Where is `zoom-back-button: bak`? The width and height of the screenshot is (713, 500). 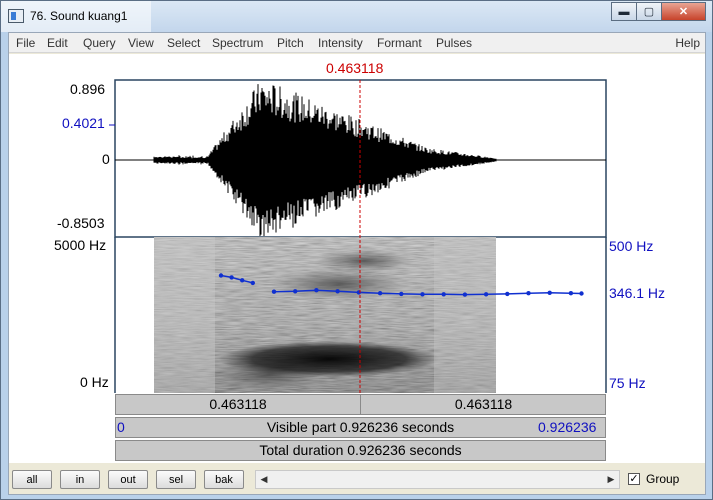 zoom-back-button: bak is located at coordinates (224, 479).